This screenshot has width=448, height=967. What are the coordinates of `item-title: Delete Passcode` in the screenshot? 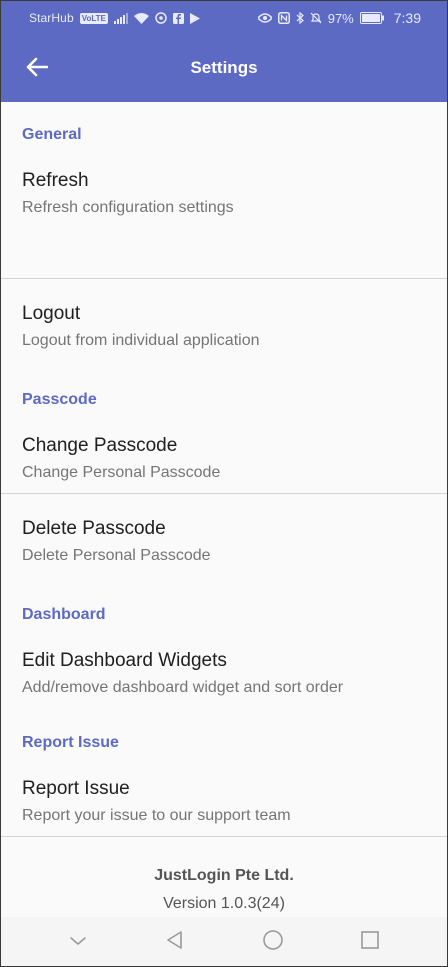 It's located at (94, 528).